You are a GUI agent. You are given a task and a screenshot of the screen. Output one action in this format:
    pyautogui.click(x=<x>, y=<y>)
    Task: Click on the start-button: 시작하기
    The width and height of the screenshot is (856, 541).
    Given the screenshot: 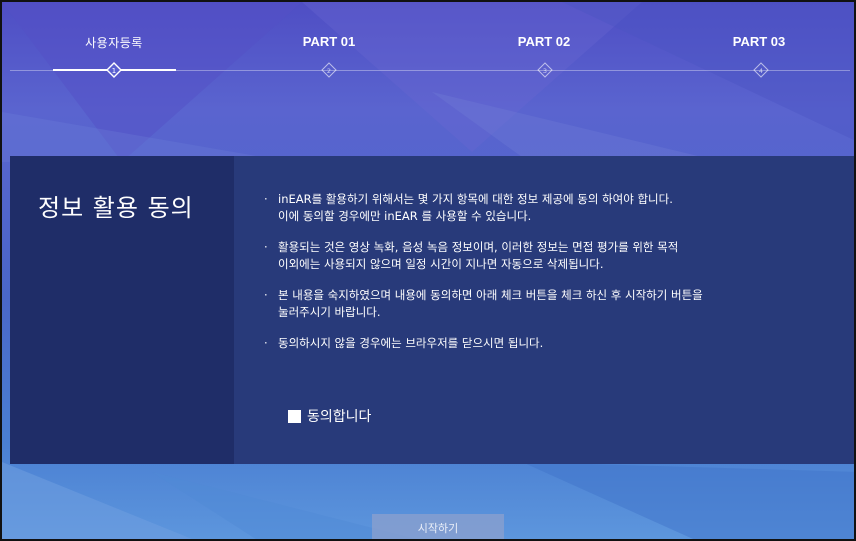 What is the action you would take?
    pyautogui.click(x=438, y=526)
    